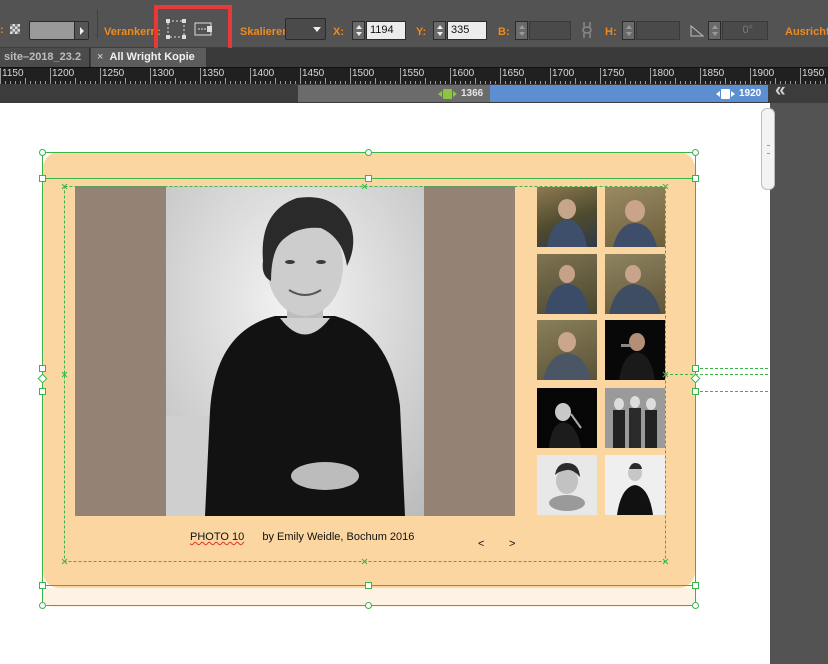 The image size is (828, 664). Describe the element at coordinates (472, 93) in the screenshot. I see `breakpoint-value: 1366` at that location.